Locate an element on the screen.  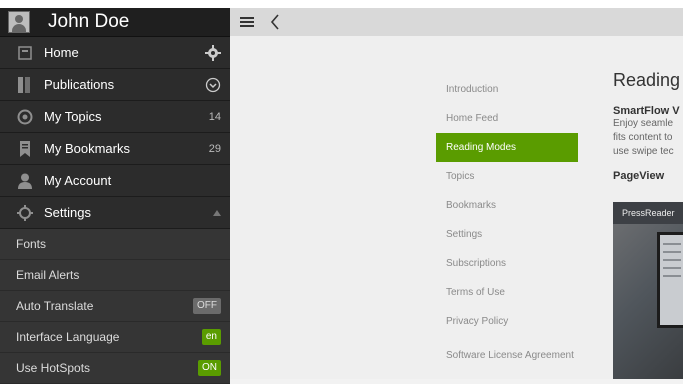
top-strip is located at coordinates (341, 4).